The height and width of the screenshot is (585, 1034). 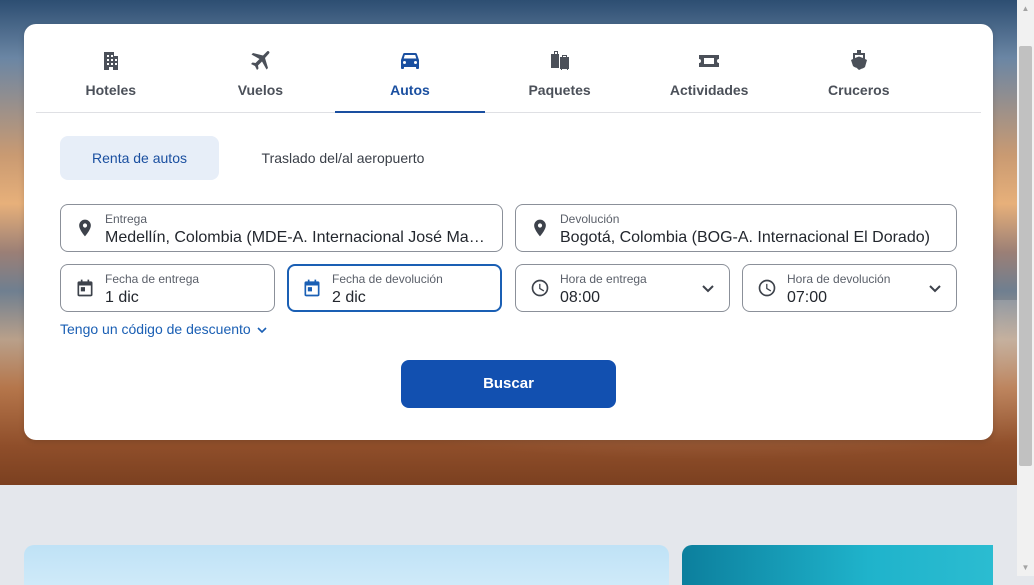 What do you see at coordinates (1025, 8) in the screenshot?
I see `scroll-up-arrow-icon: ▲` at bounding box center [1025, 8].